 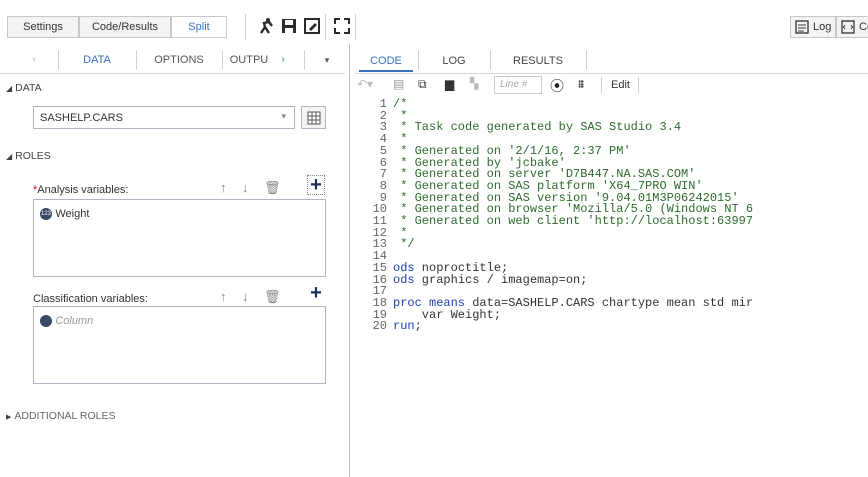 What do you see at coordinates (283, 116) in the screenshot?
I see `chevron-down-icon: ▾` at bounding box center [283, 116].